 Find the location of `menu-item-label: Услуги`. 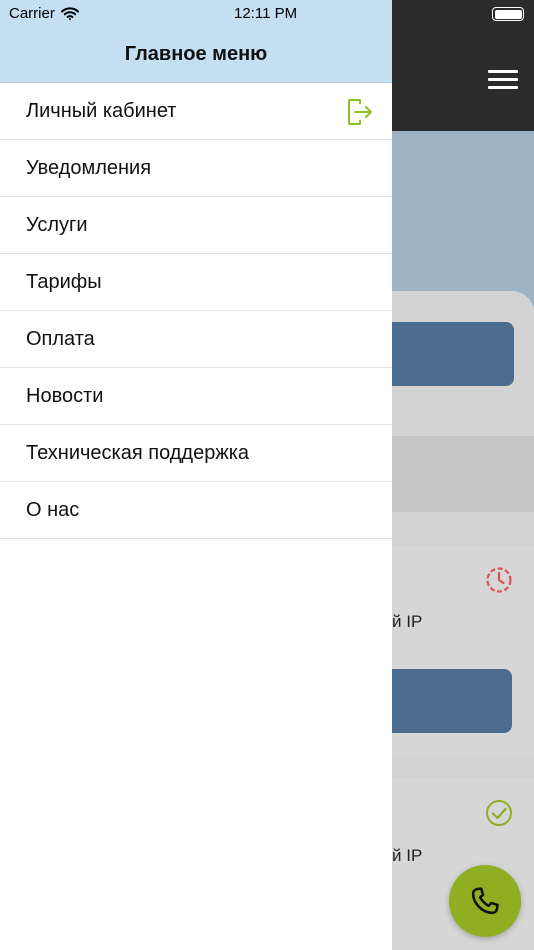

menu-item-label: Услуги is located at coordinates (57, 224).